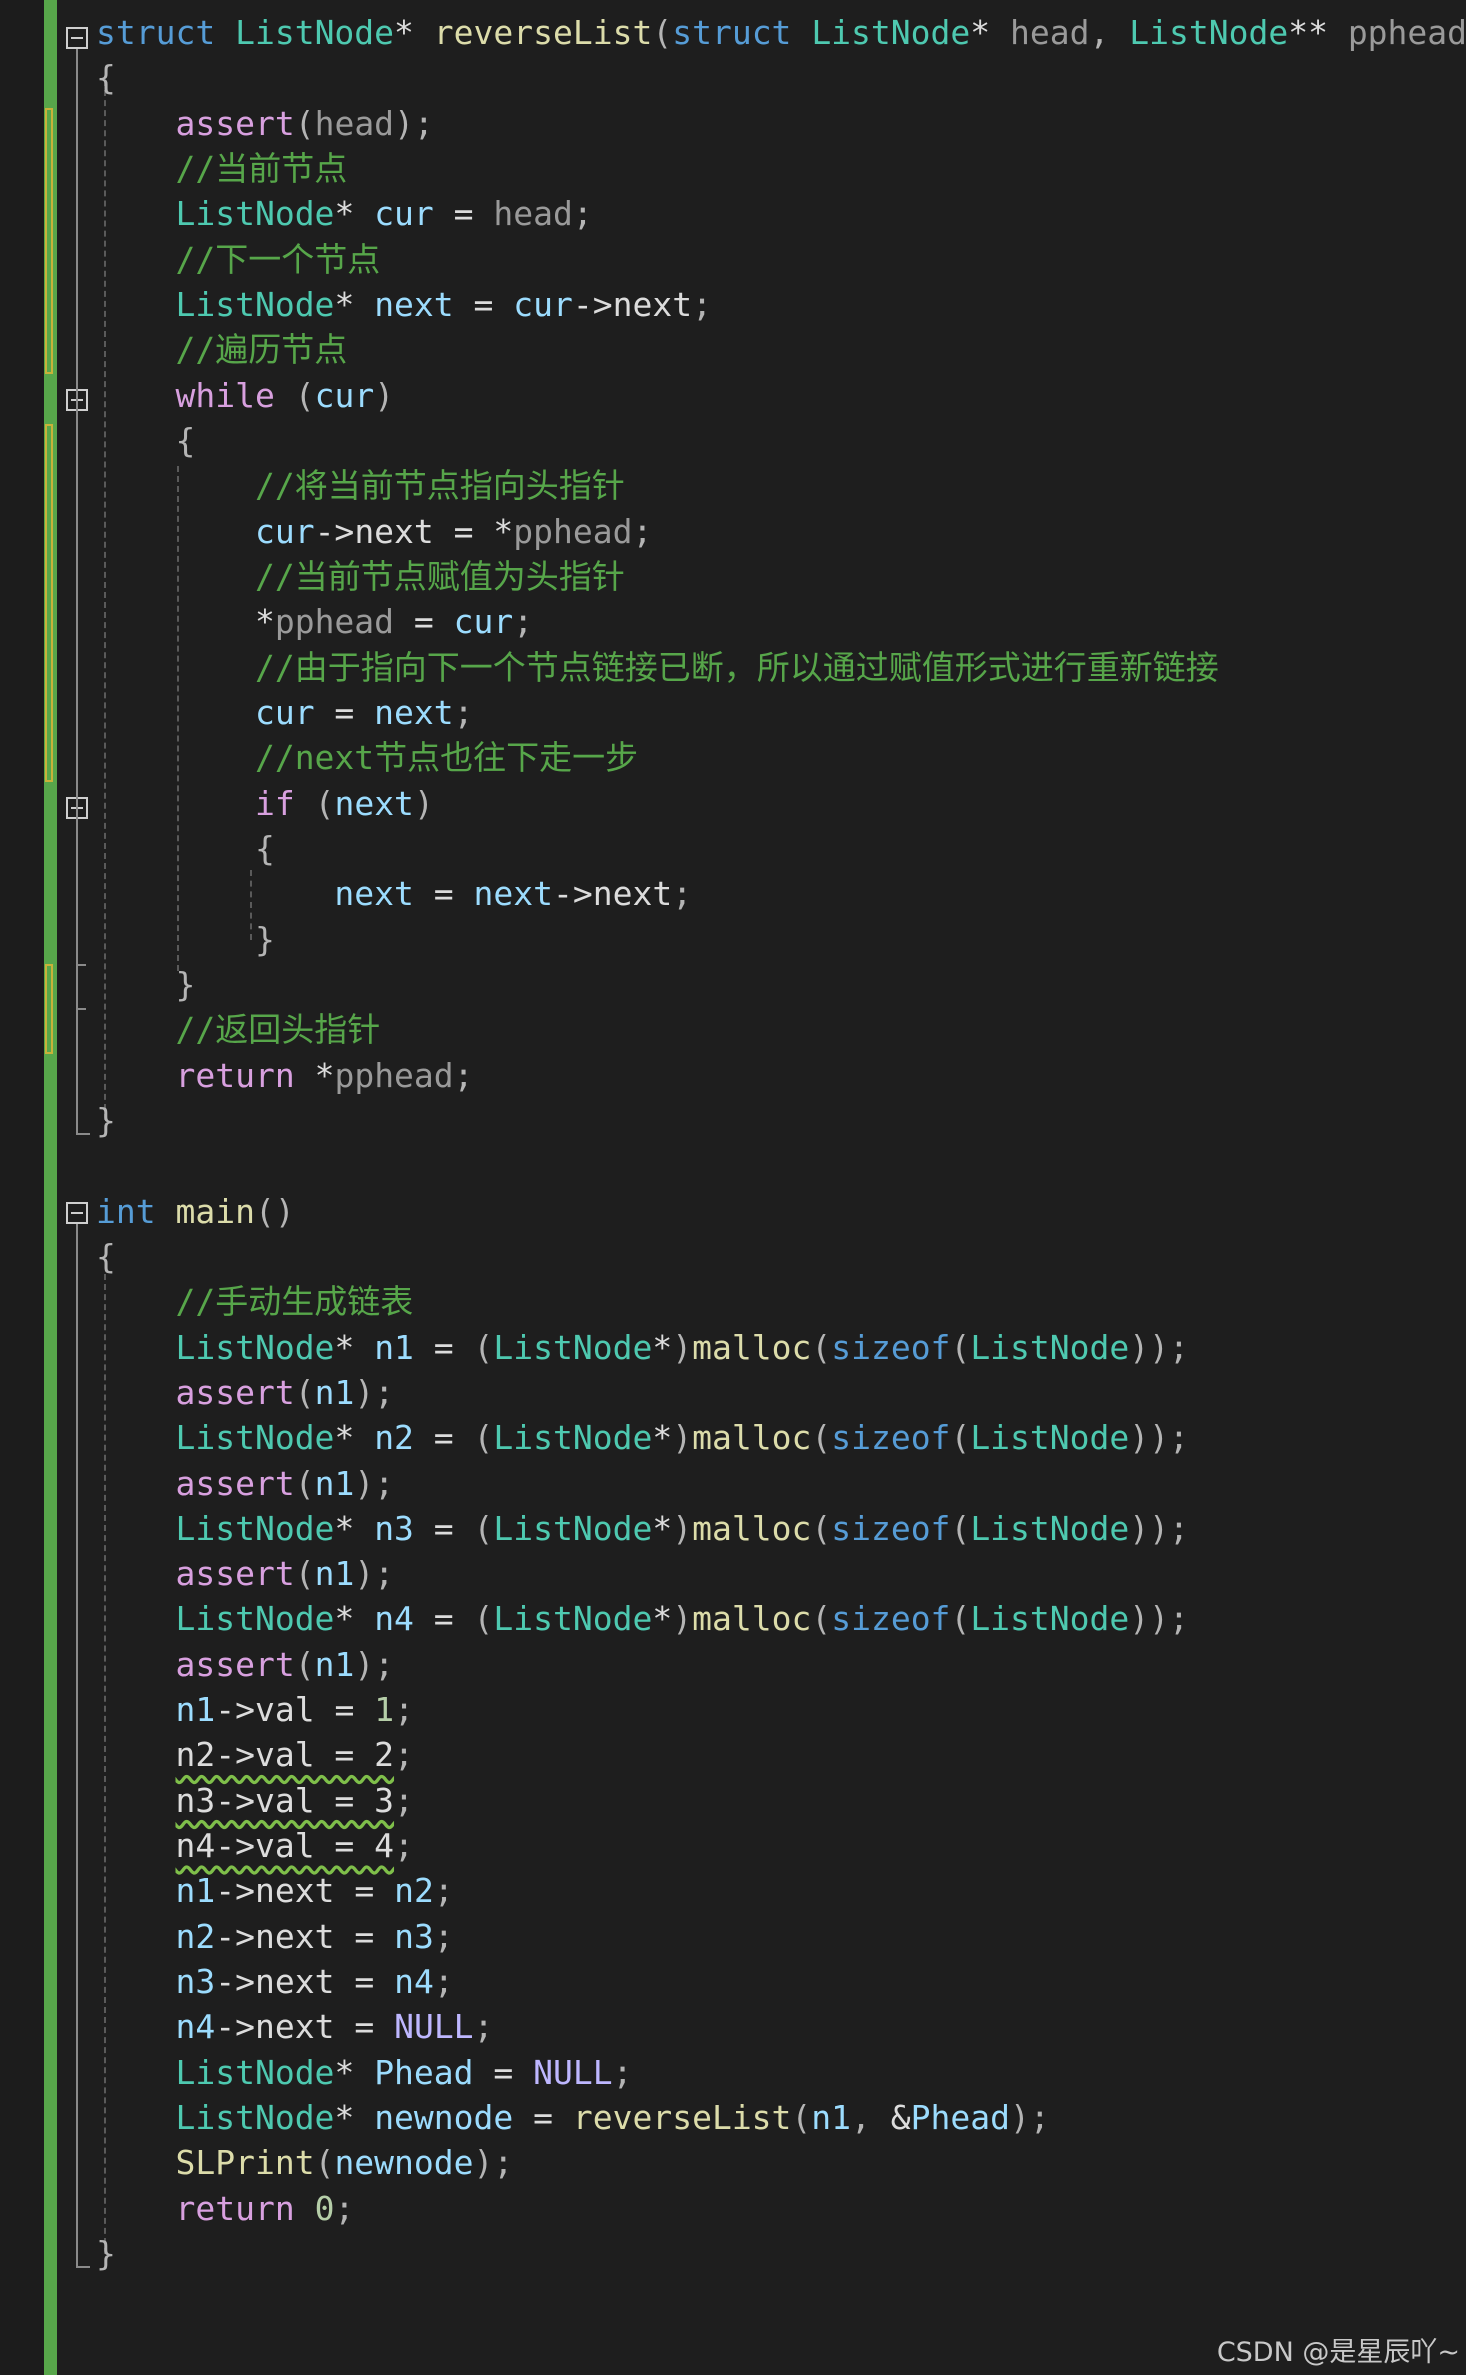 The height and width of the screenshot is (2375, 1466). I want to click on control-token: assert, so click(235, 123).